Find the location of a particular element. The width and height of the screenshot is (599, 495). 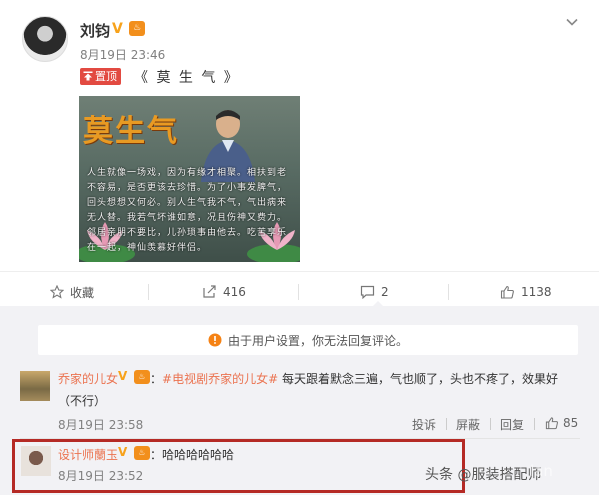

favorite-label: 收藏 is located at coordinates (82, 292).